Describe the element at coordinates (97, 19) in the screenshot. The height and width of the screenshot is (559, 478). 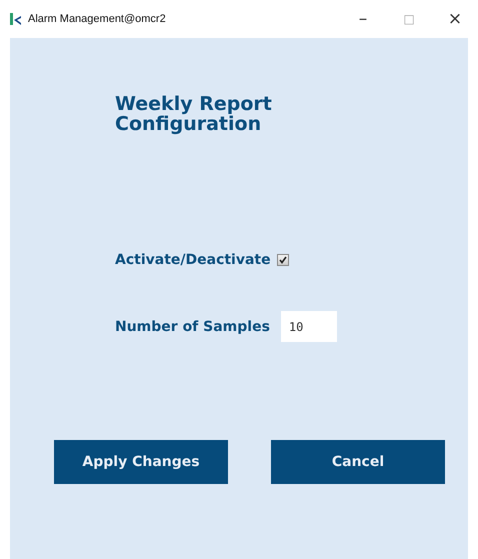
I see `window-title: Alarm Management@omcr2` at that location.